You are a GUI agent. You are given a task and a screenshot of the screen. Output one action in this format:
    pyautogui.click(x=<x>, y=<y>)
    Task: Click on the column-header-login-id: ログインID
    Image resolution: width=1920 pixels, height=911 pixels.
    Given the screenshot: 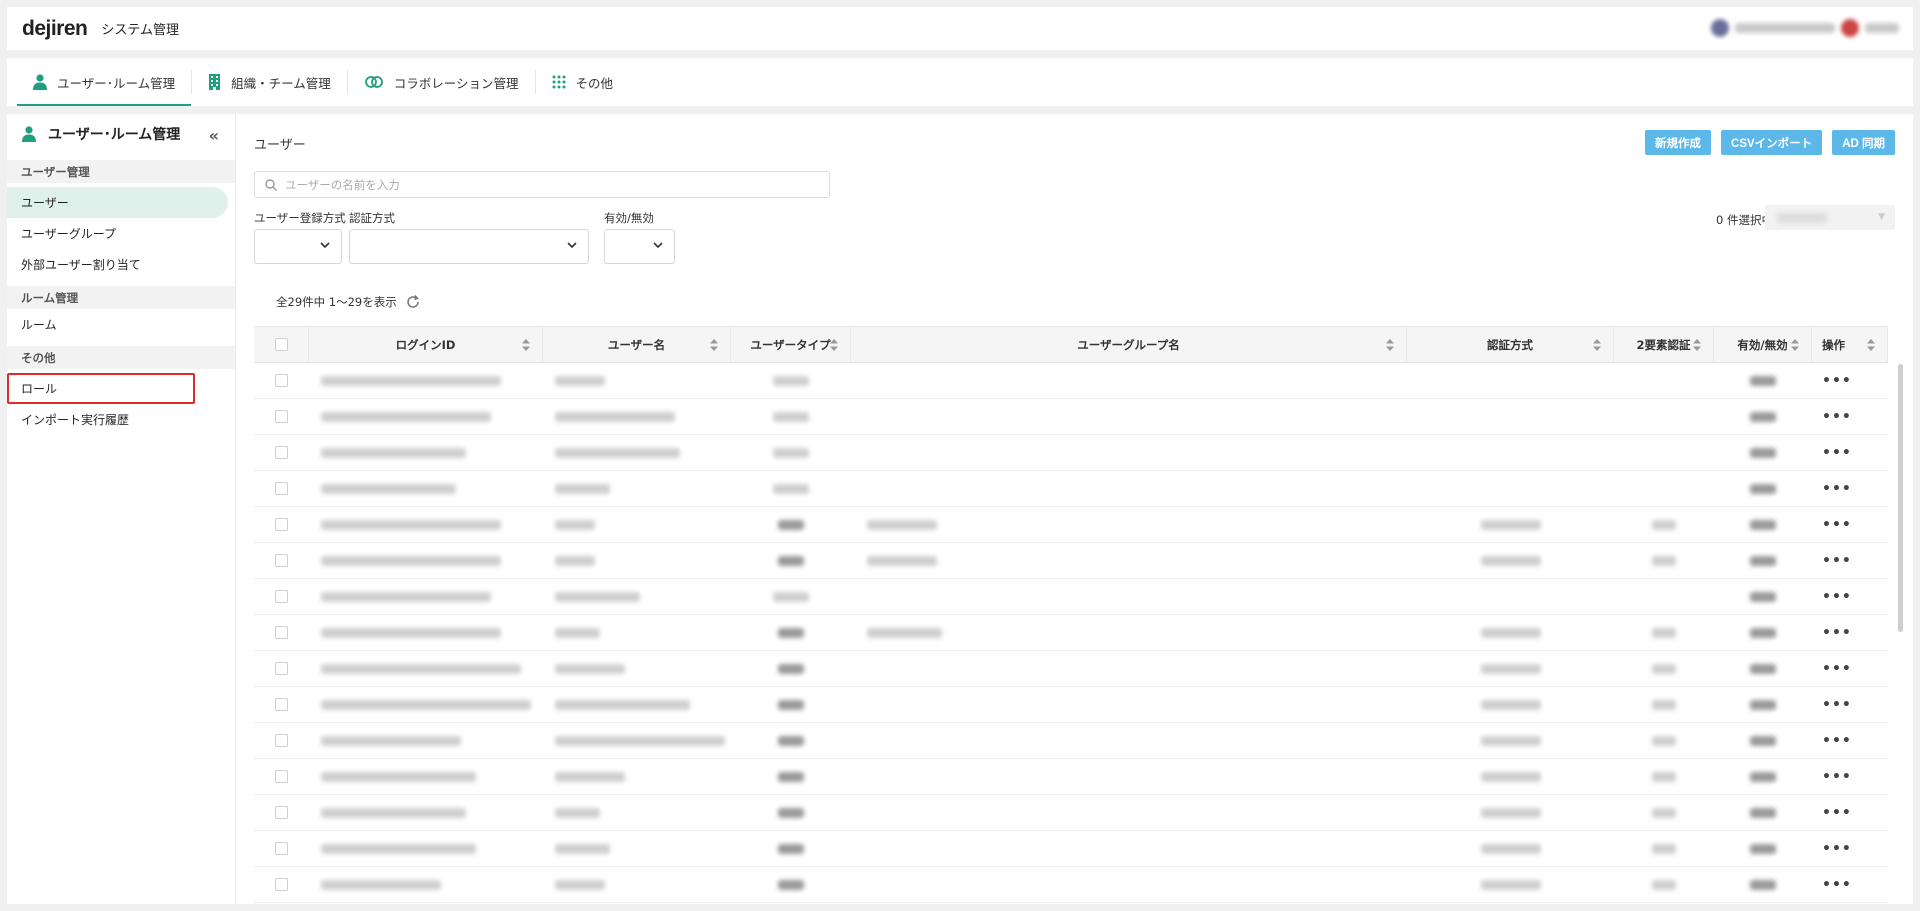 What is the action you would take?
    pyautogui.click(x=426, y=344)
    